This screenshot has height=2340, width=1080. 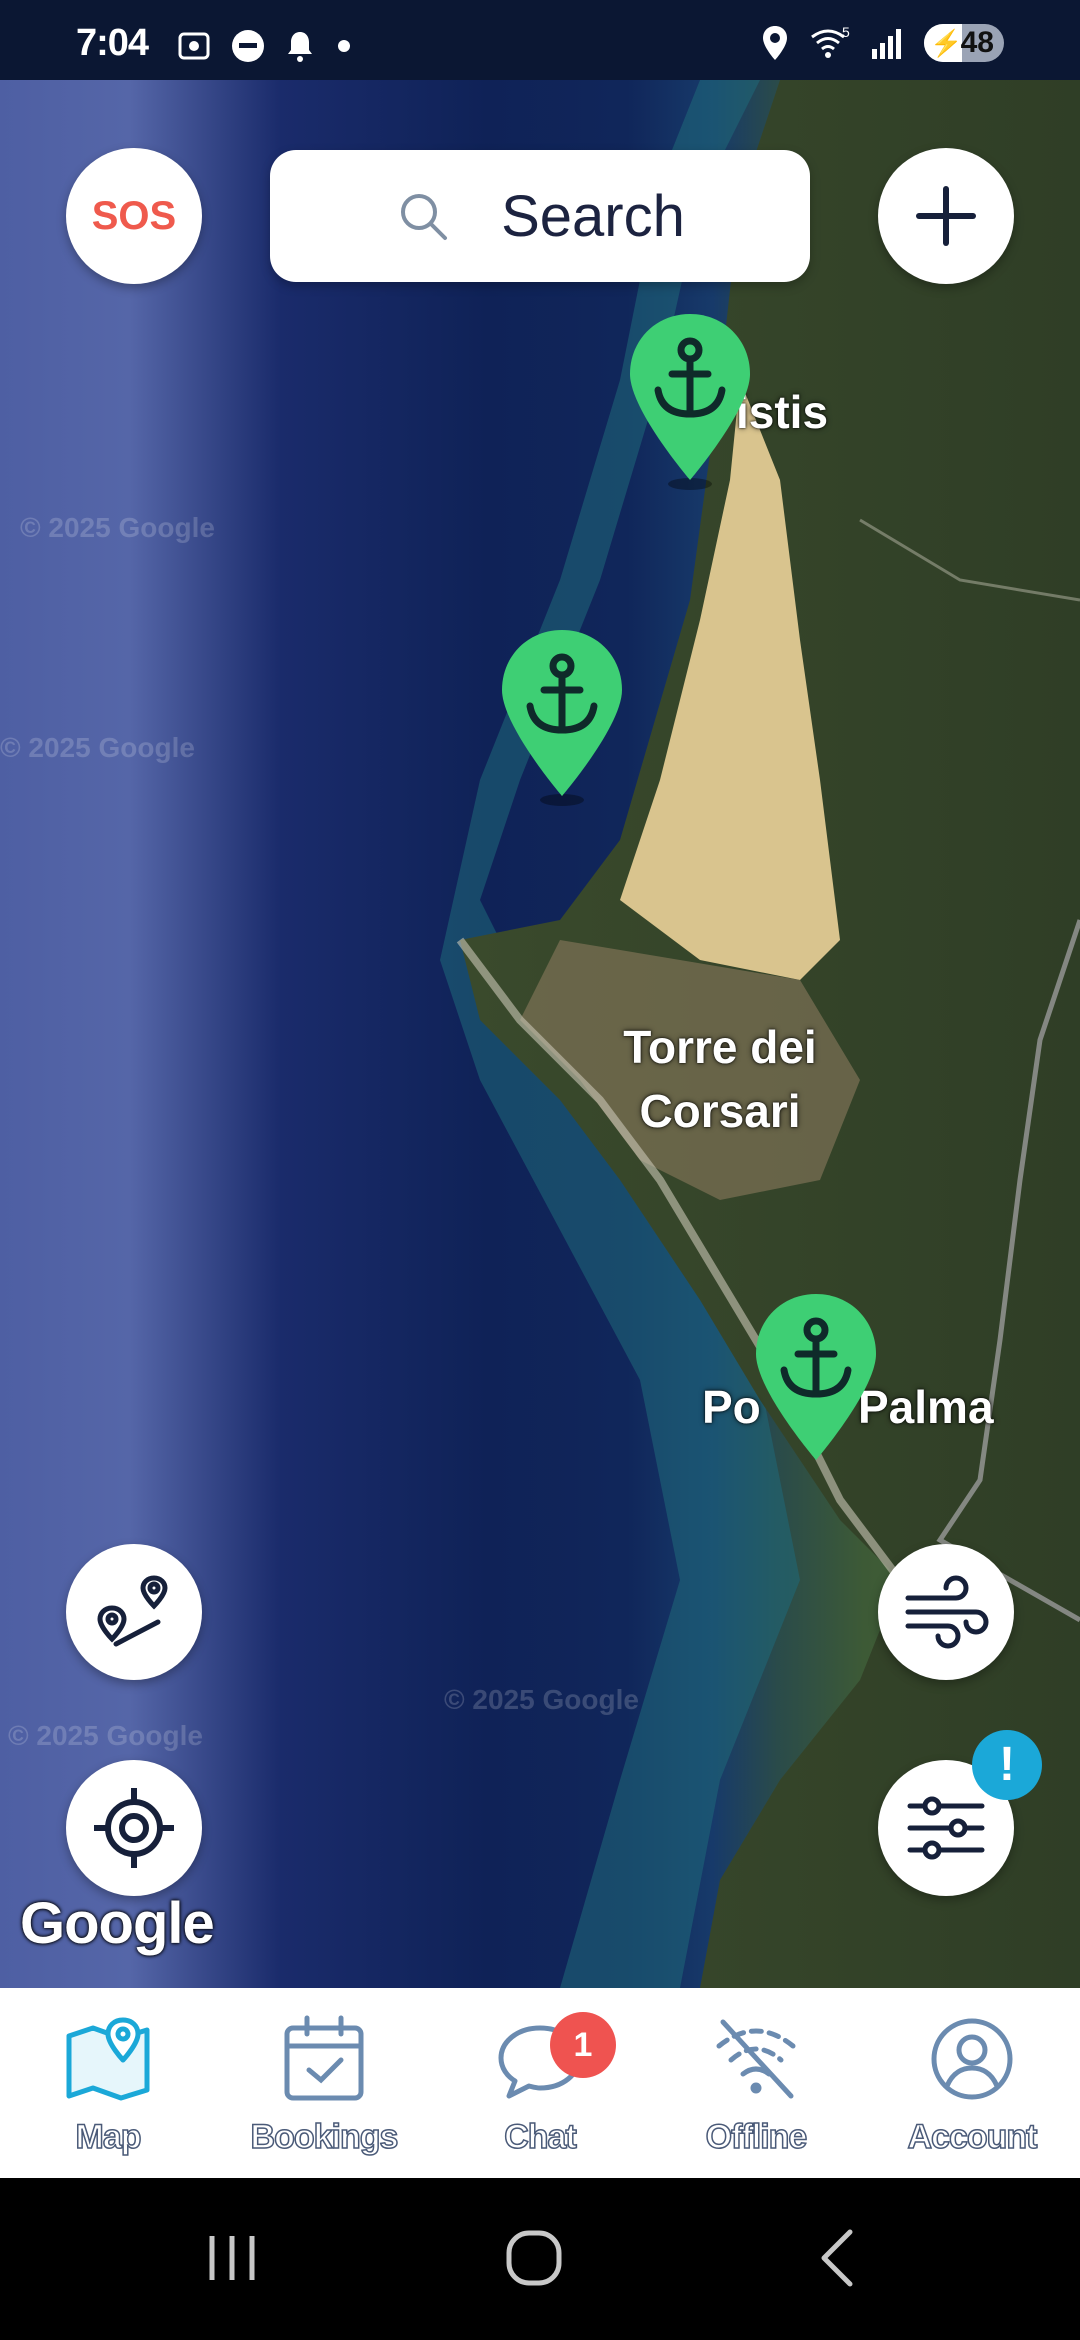 I want to click on my-location-button, so click(x=134, y=1828).